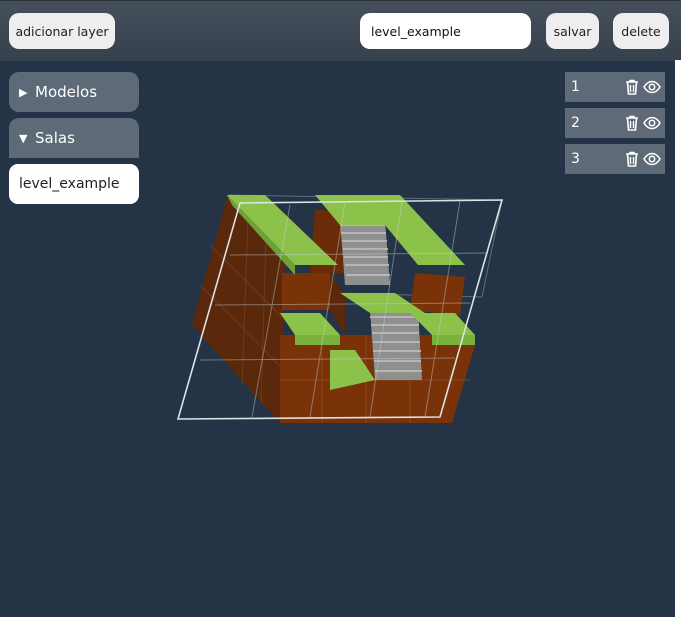  I want to click on layer-row-1: 1, so click(615, 87).